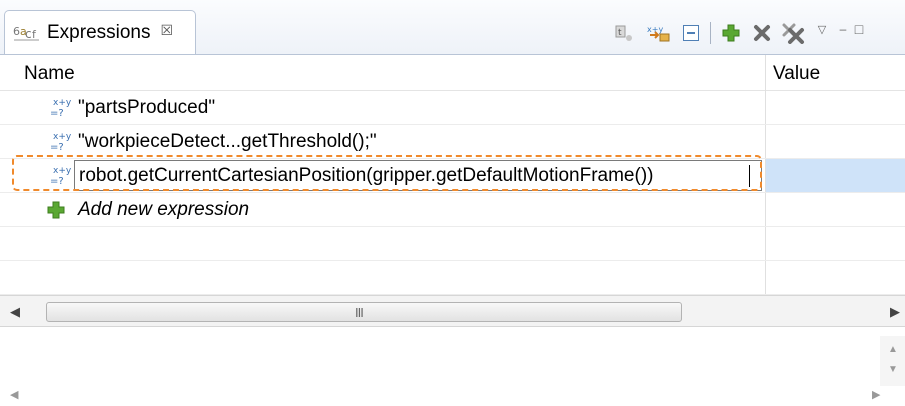 The image size is (905, 406). What do you see at coordinates (227, 141) in the screenshot?
I see `expression-name: "workpieceDetect...getThreshold();"` at bounding box center [227, 141].